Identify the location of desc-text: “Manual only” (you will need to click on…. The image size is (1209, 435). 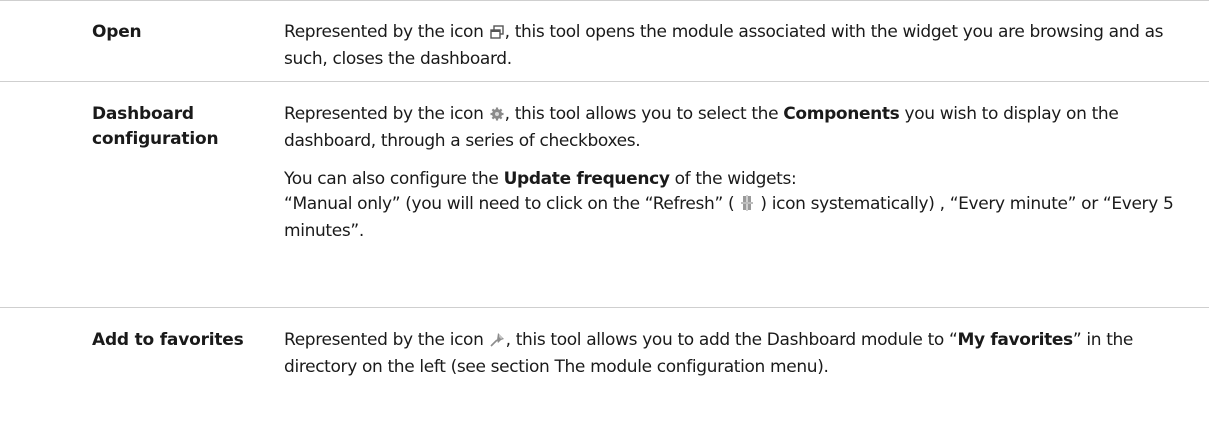
(509, 204).